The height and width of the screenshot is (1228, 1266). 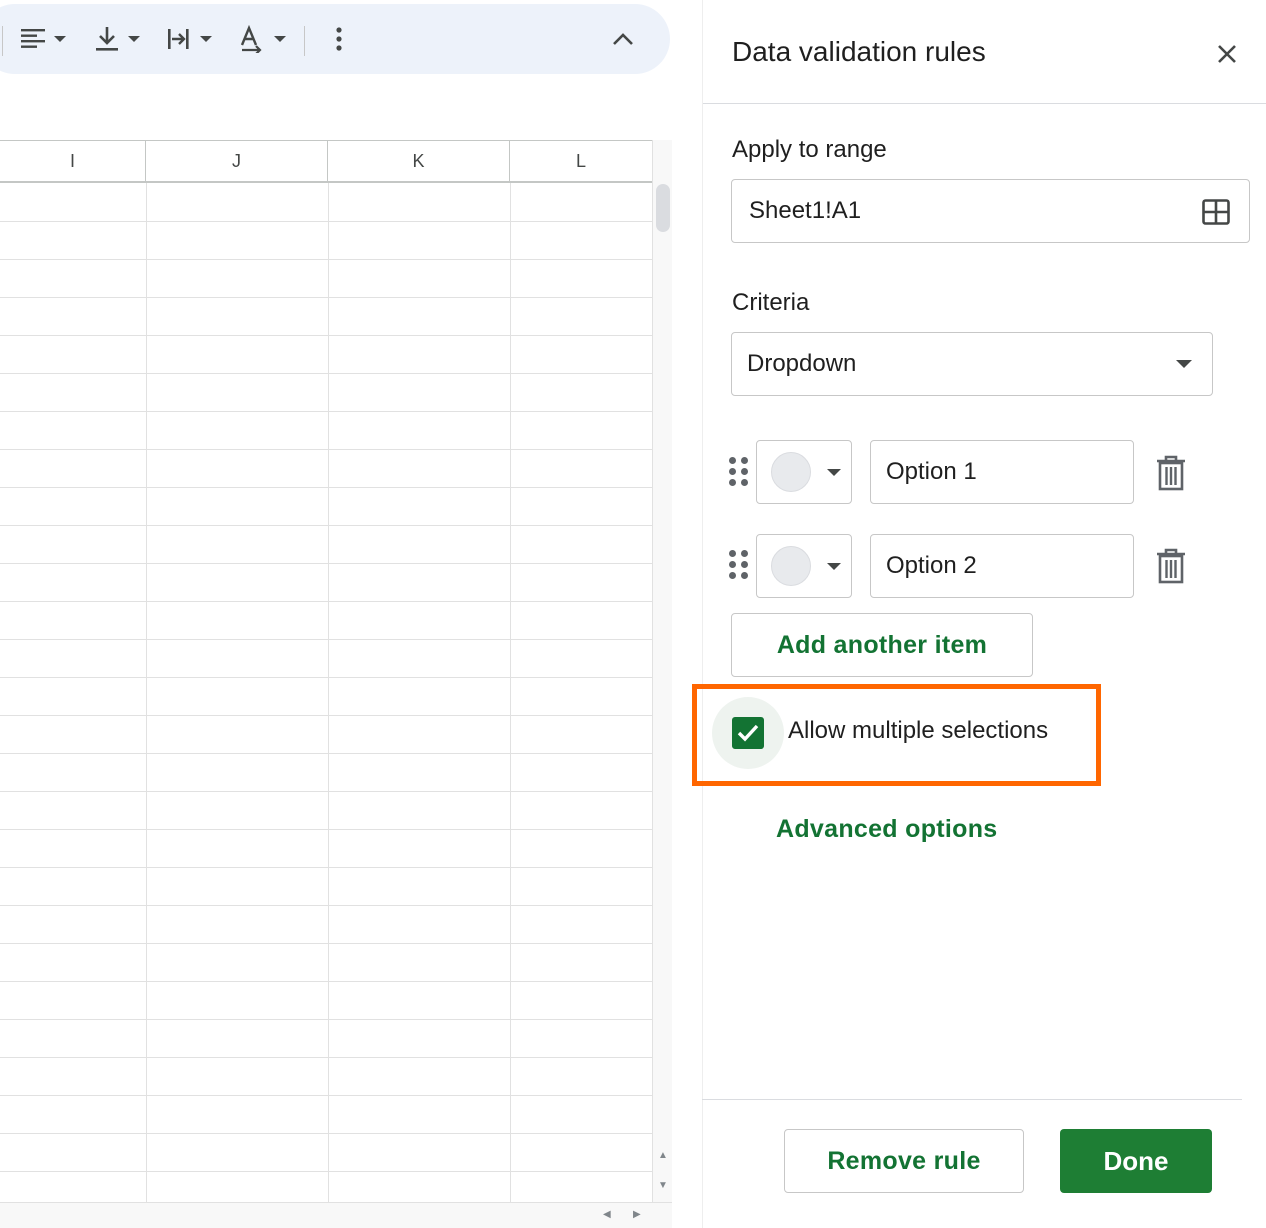 I want to click on done-button: Done, so click(x=1136, y=1161).